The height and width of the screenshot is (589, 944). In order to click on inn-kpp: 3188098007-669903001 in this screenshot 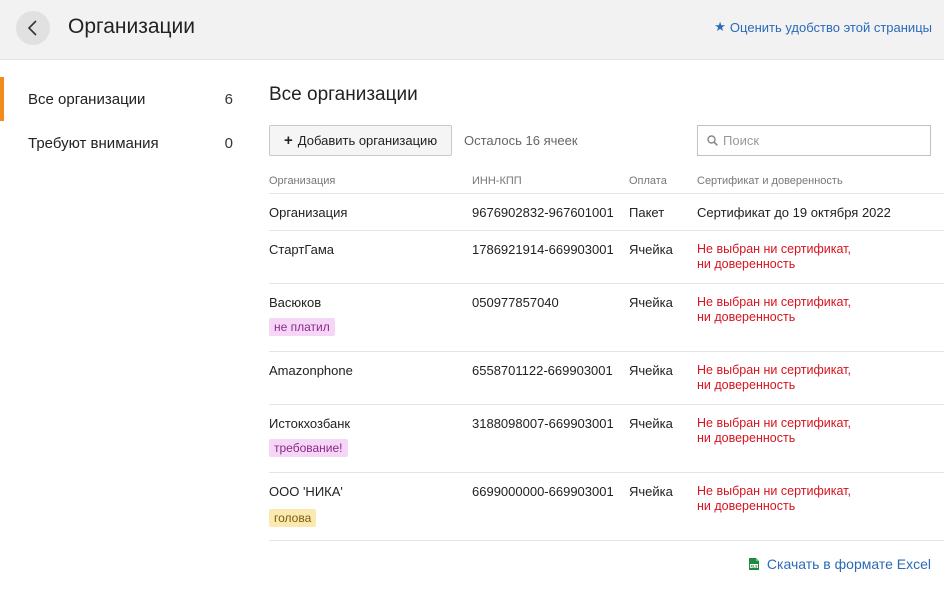, I will do `click(543, 423)`.